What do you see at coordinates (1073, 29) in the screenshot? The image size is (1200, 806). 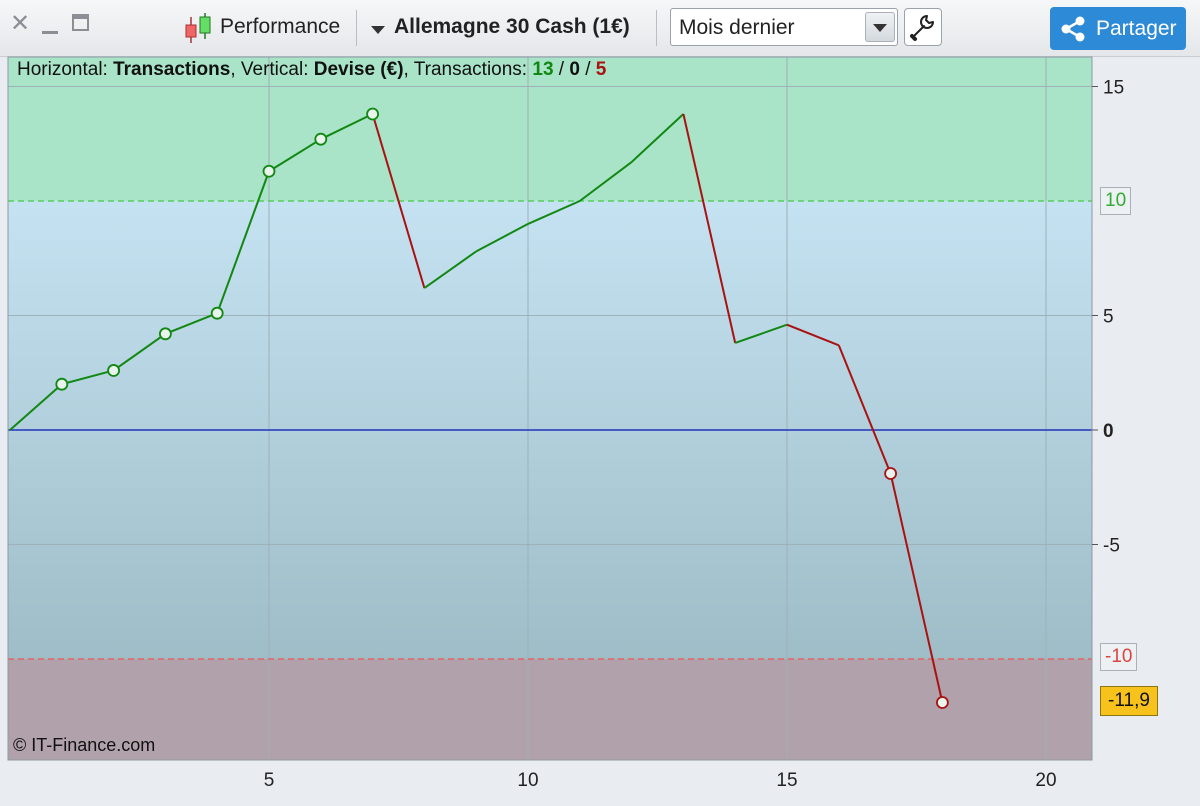 I see `share-icon` at bounding box center [1073, 29].